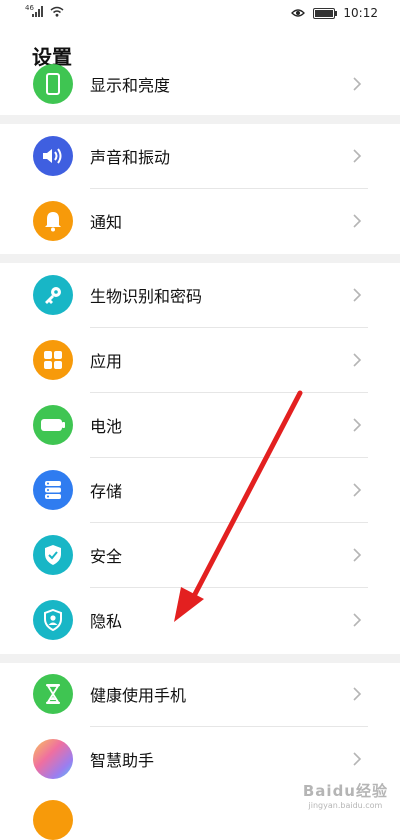 The height and width of the screenshot is (840, 400). I want to click on settings-item-digital-balance: 健康使用手机, so click(200, 694).